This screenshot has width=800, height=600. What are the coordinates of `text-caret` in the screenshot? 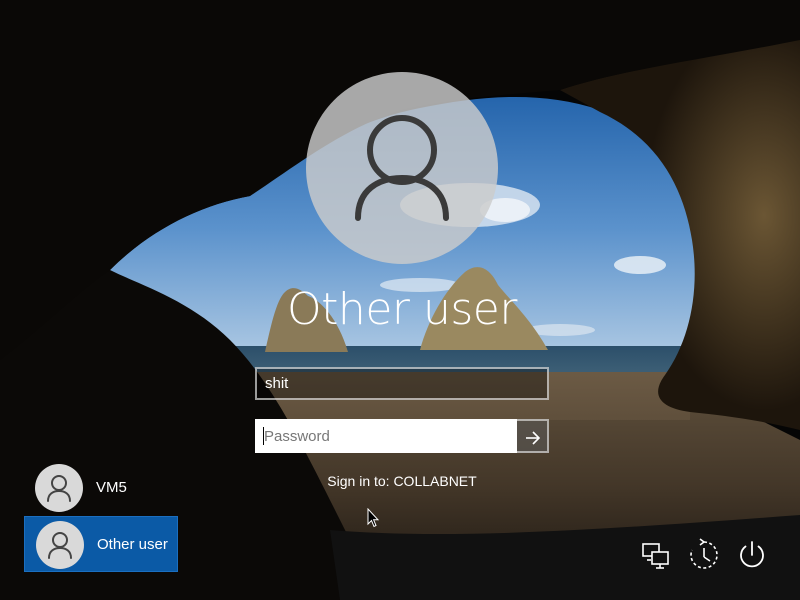 It's located at (263, 436).